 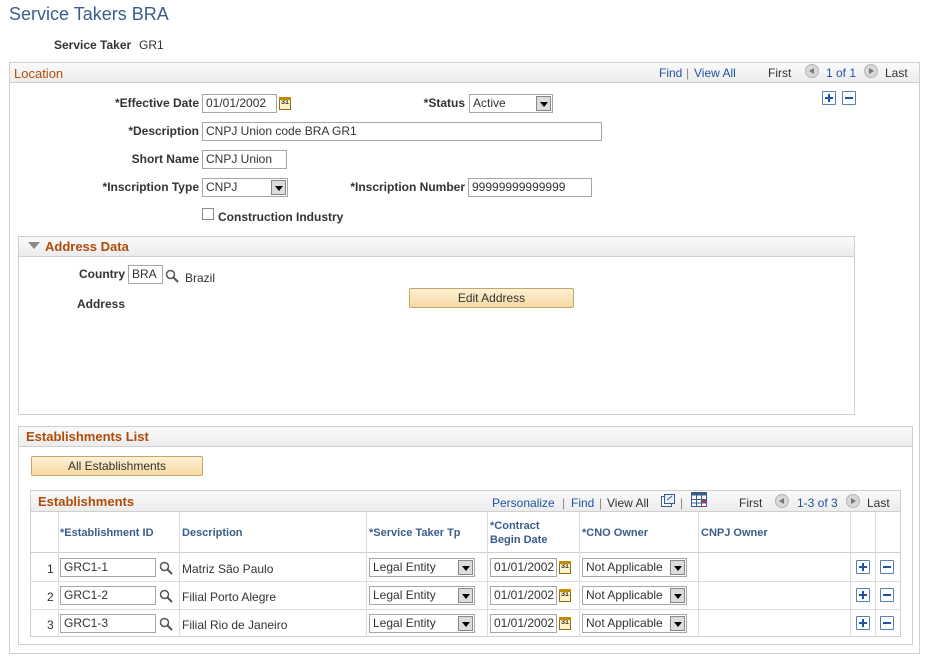 What do you see at coordinates (751, 503) in the screenshot?
I see `grid-first-label: First` at bounding box center [751, 503].